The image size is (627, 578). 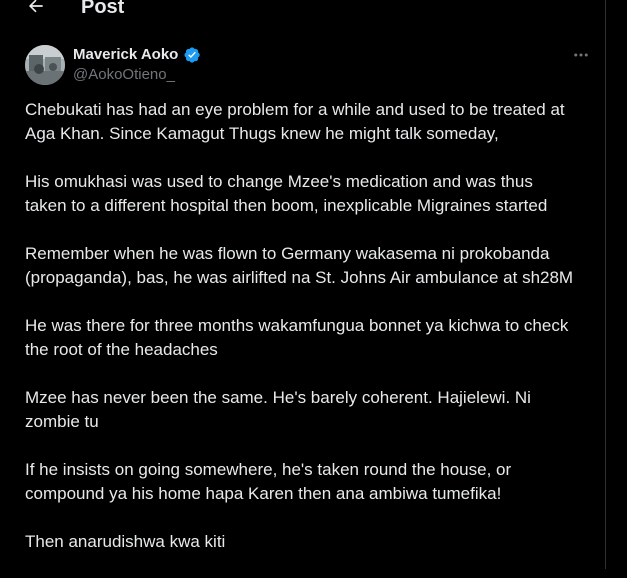 I want to click on page-title: Post, so click(x=103, y=9).